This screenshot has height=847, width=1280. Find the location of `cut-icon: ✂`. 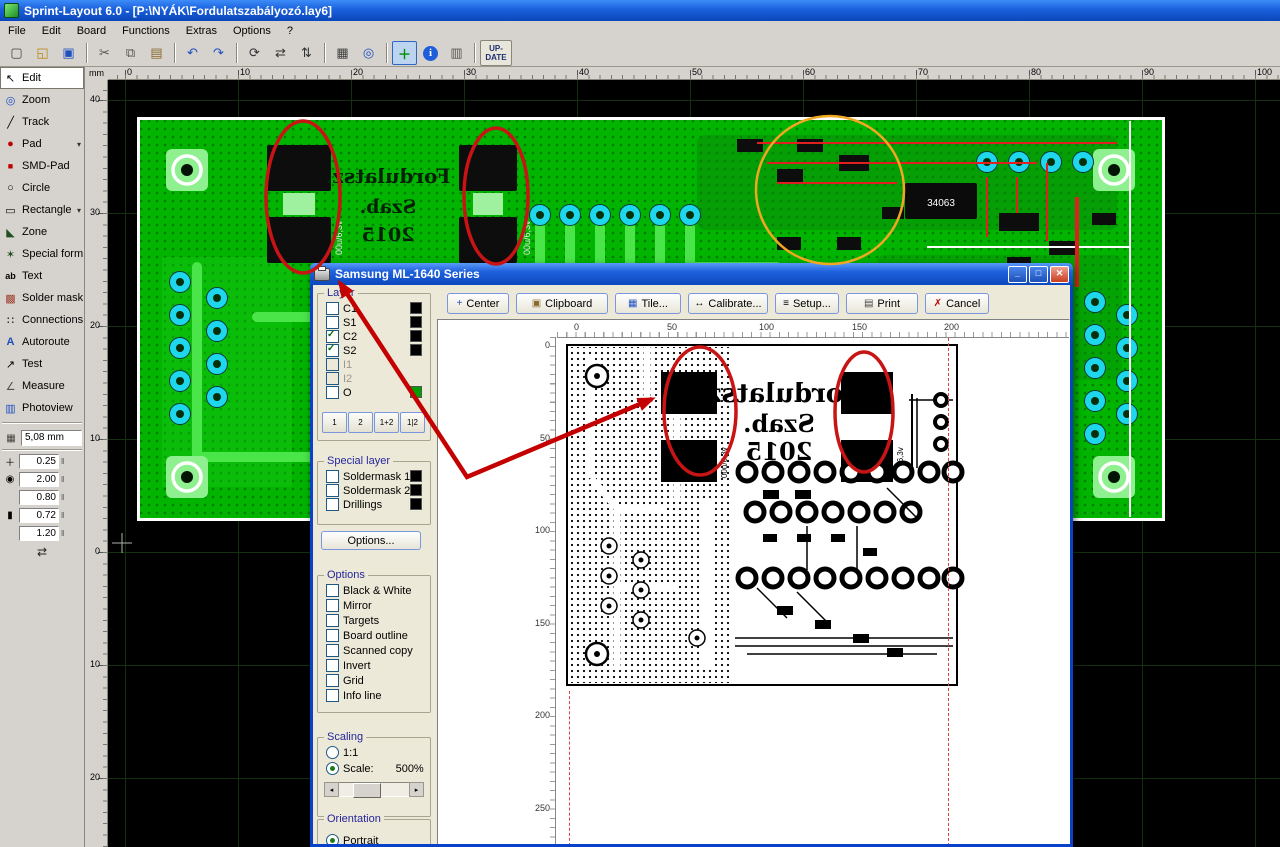

cut-icon: ✂ is located at coordinates (104, 53).